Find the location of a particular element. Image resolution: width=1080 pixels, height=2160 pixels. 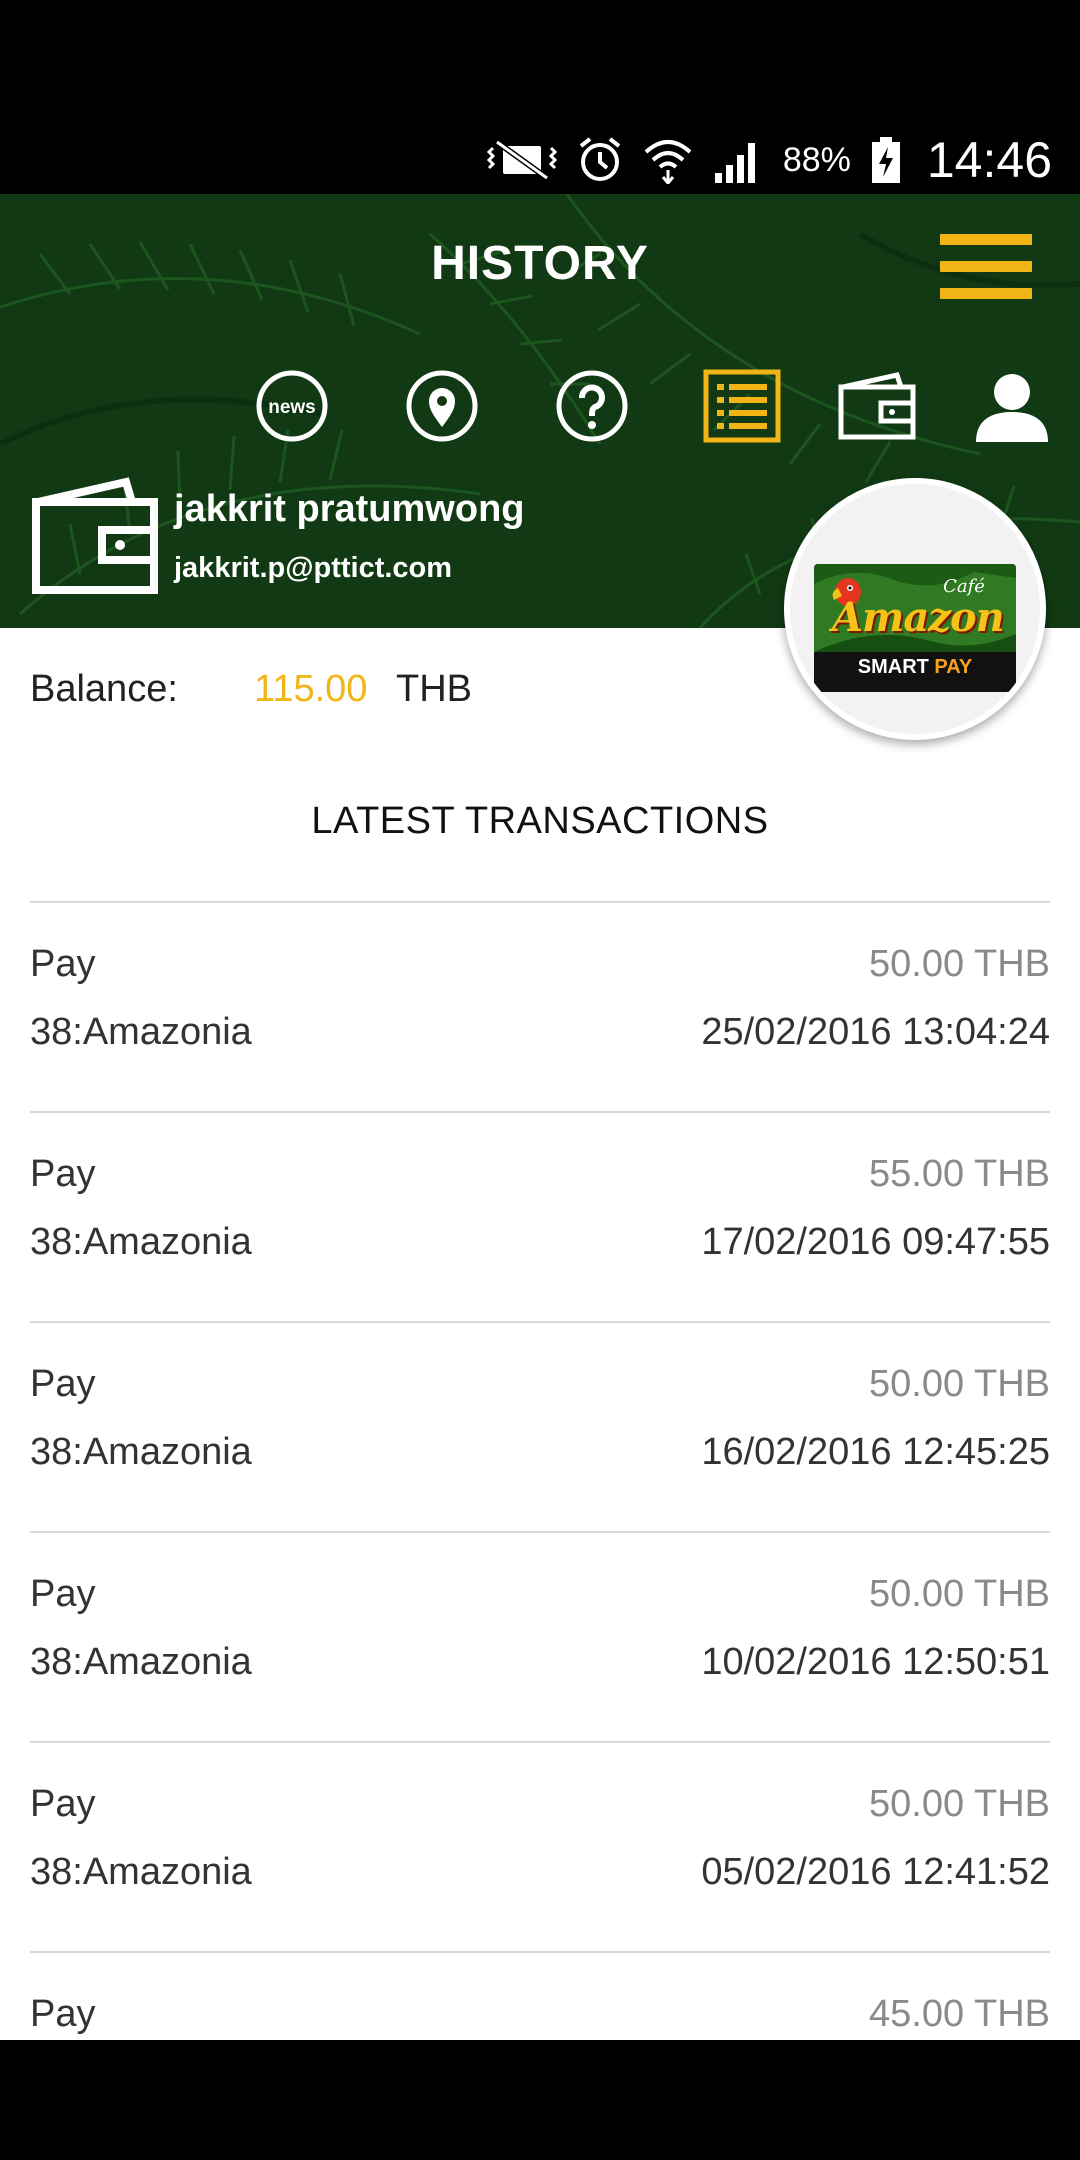

transaction-datetime: 05/02/2016 12:41:52 is located at coordinates (875, 1872).